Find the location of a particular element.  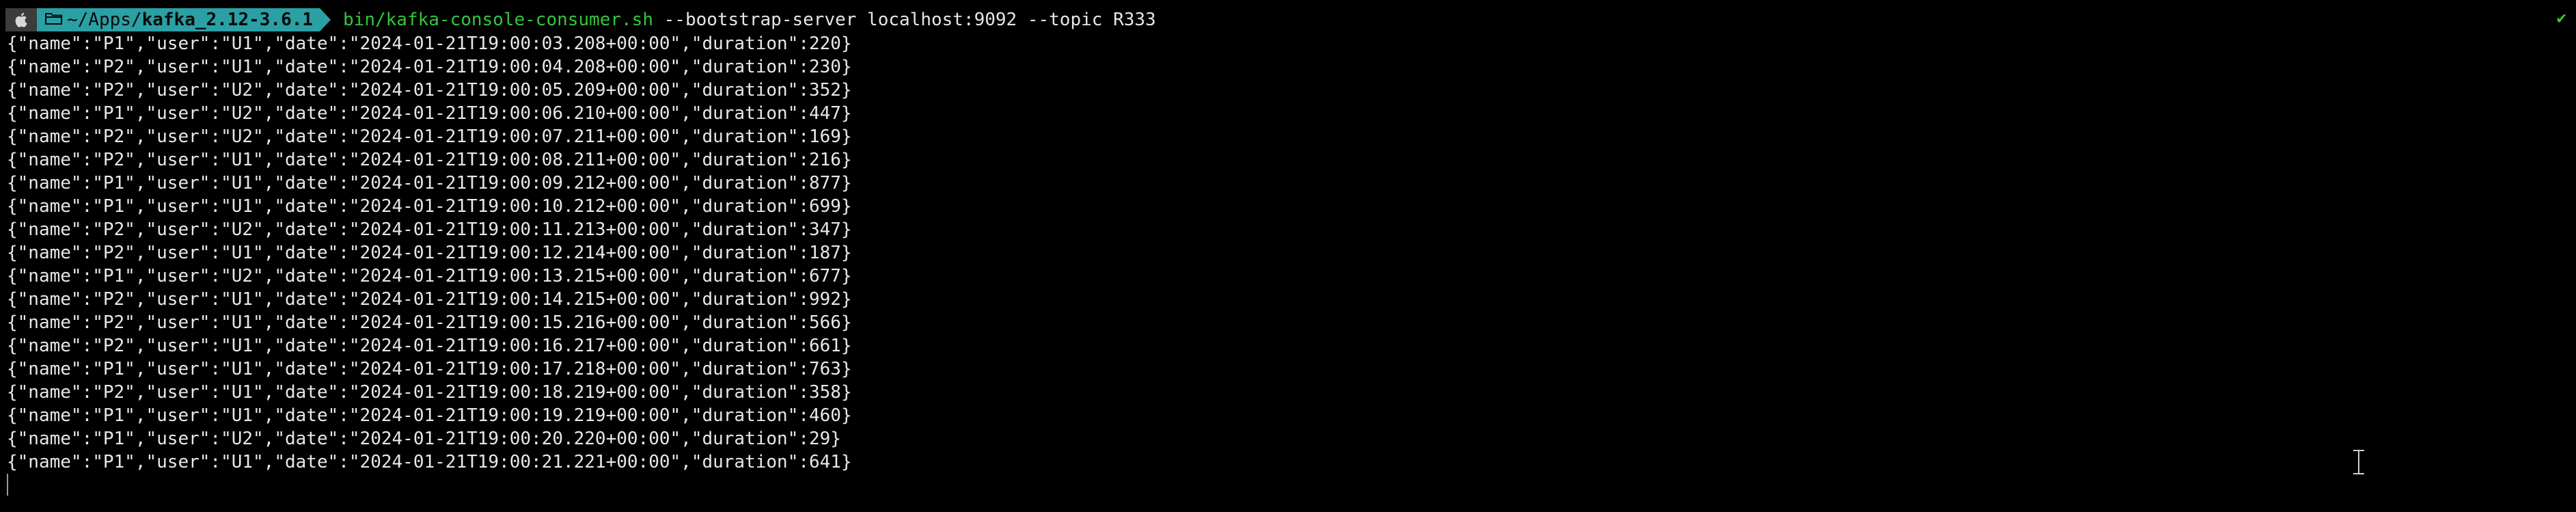

mouse-ibeam-cursor-icon is located at coordinates (2358, 462).